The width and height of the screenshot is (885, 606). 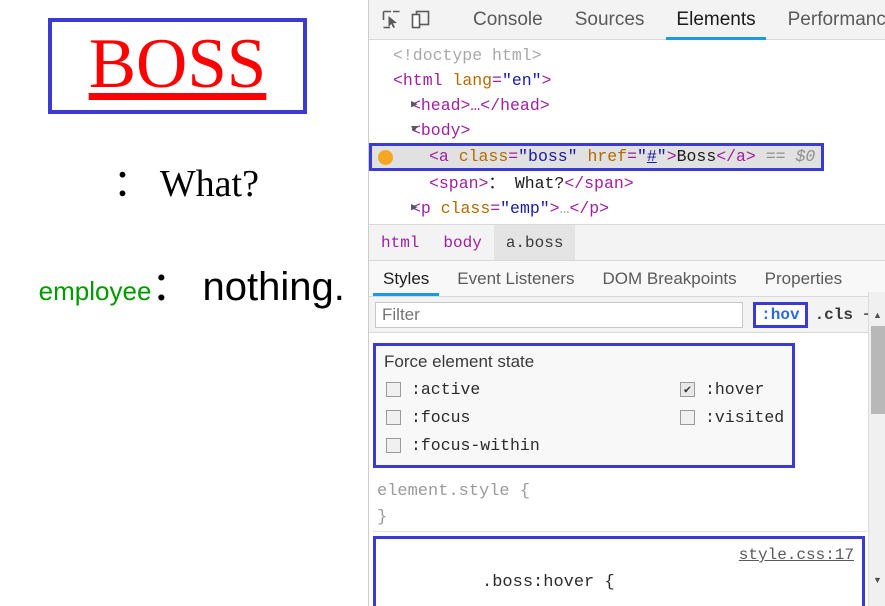 What do you see at coordinates (467, 55) in the screenshot?
I see `doctype-text: <!doctype html>` at bounding box center [467, 55].